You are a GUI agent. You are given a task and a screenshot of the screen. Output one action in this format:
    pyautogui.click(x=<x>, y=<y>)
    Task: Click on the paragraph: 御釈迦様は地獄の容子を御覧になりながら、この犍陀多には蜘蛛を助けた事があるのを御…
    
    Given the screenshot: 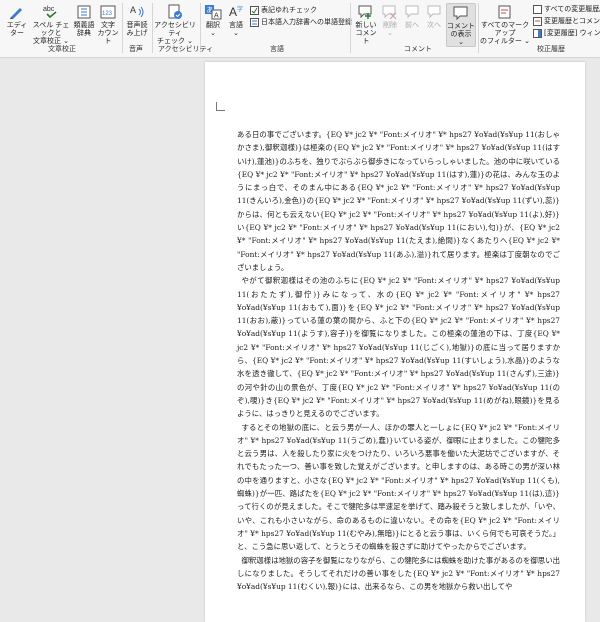 What is the action you would take?
    pyautogui.click(x=398, y=574)
    